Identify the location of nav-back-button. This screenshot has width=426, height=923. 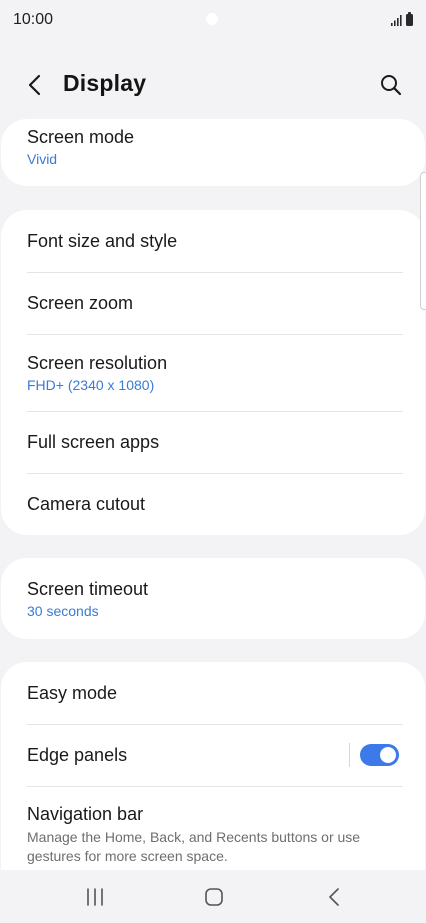
(334, 897).